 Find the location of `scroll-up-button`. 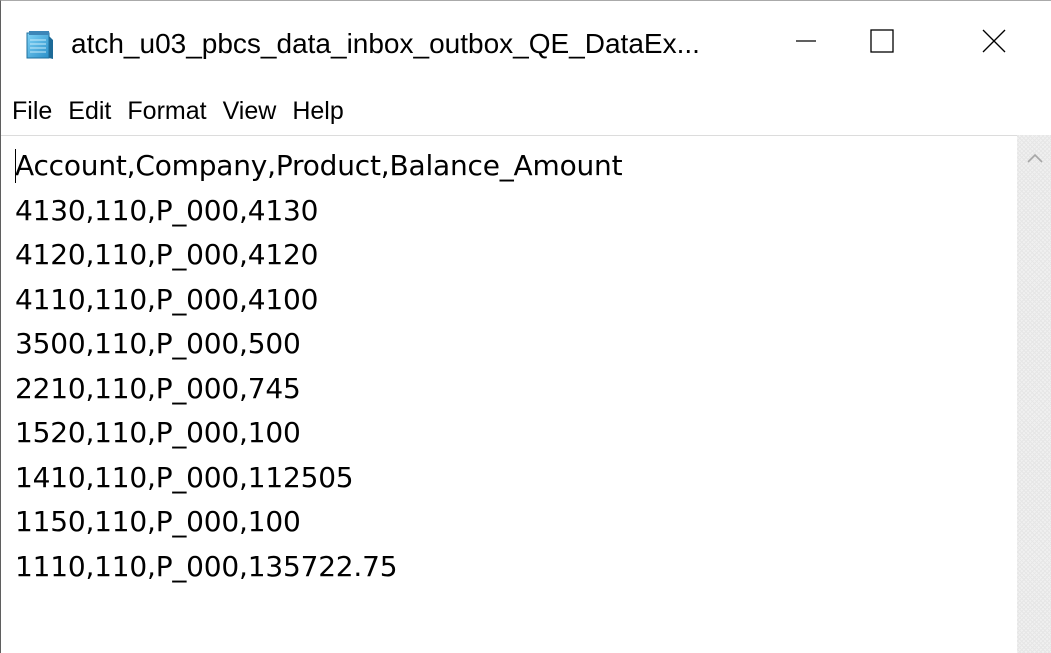

scroll-up-button is located at coordinates (1034, 160).